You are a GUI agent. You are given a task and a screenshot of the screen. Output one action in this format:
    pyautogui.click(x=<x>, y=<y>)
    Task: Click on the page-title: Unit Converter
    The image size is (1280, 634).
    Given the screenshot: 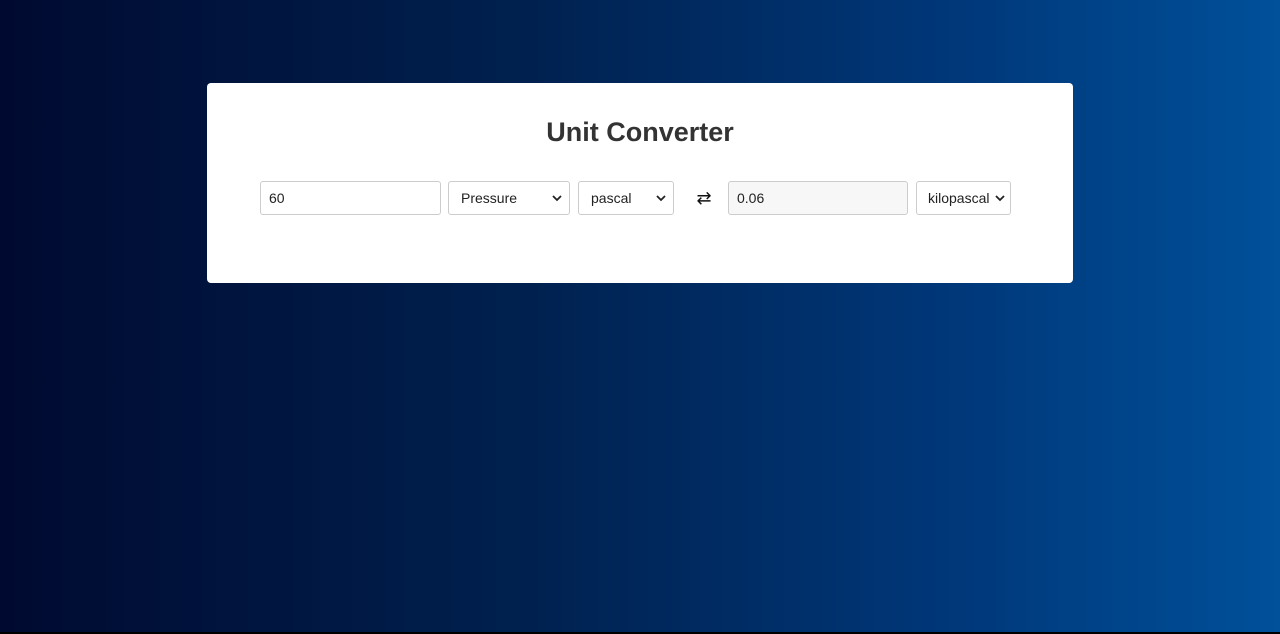 What is the action you would take?
    pyautogui.click(x=640, y=132)
    